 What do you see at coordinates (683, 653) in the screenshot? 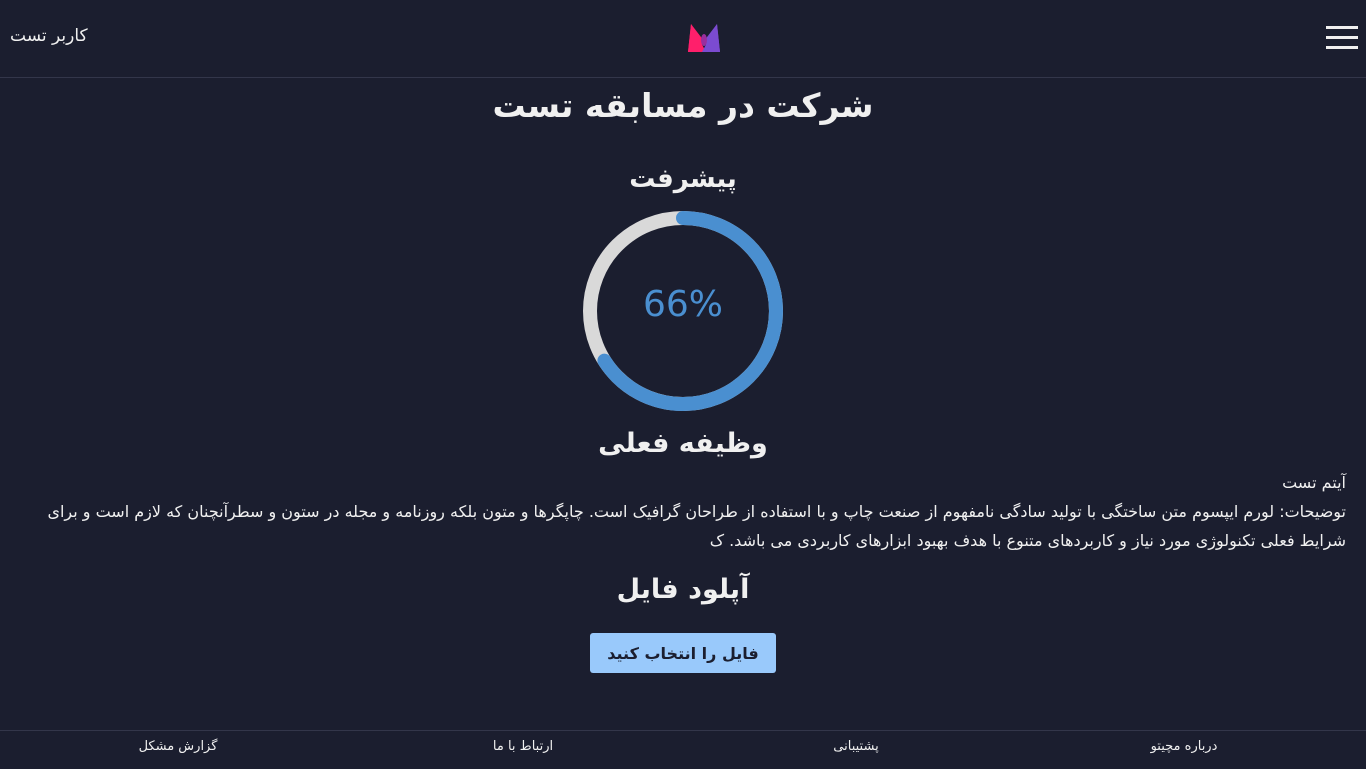
I see `choose-file-button: فایل را انتخاب کنید` at bounding box center [683, 653].